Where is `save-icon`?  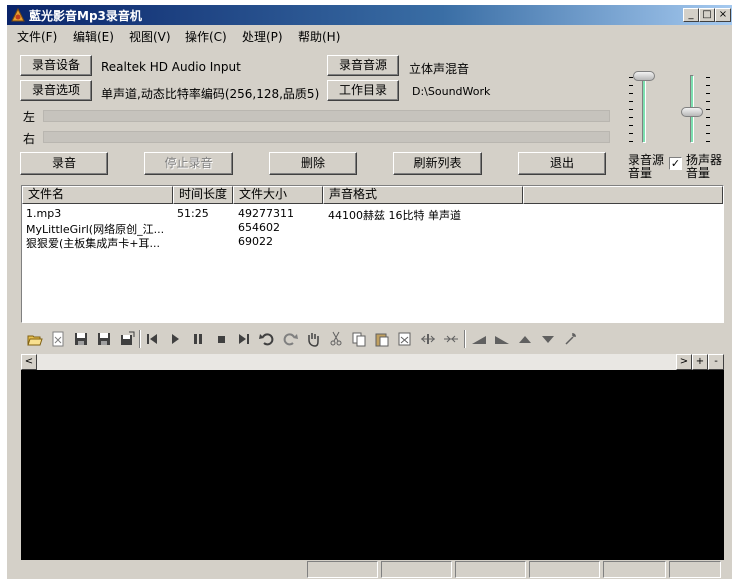 save-icon is located at coordinates (81, 339).